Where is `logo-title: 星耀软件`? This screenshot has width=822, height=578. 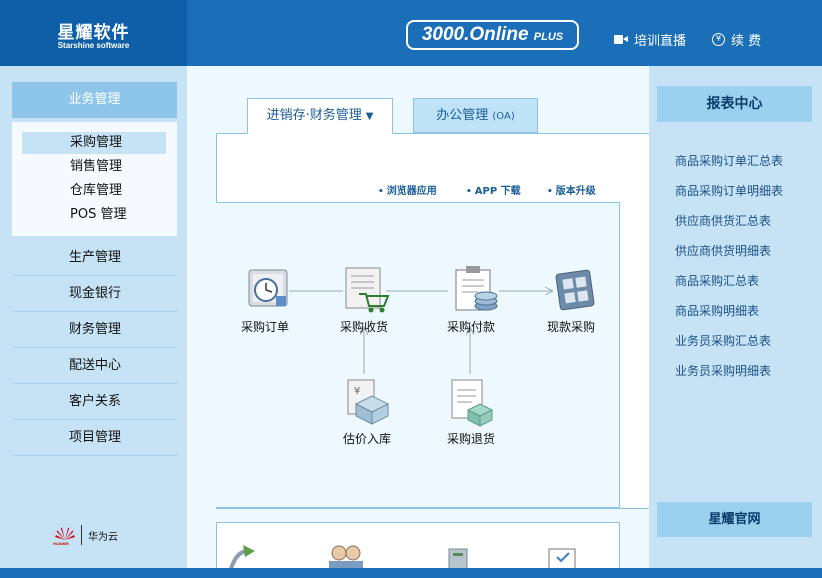 logo-title: 星耀软件 is located at coordinates (93, 33).